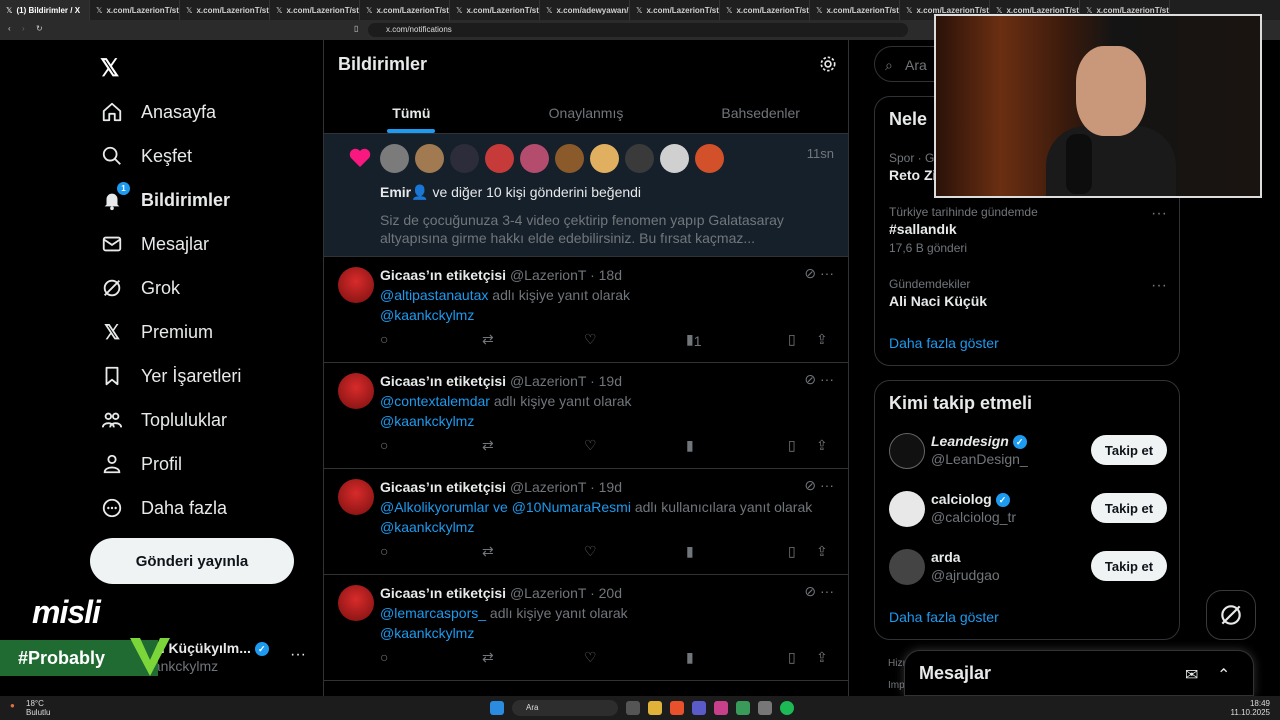  I want to click on address-bar: x.com/notifications, so click(638, 30).